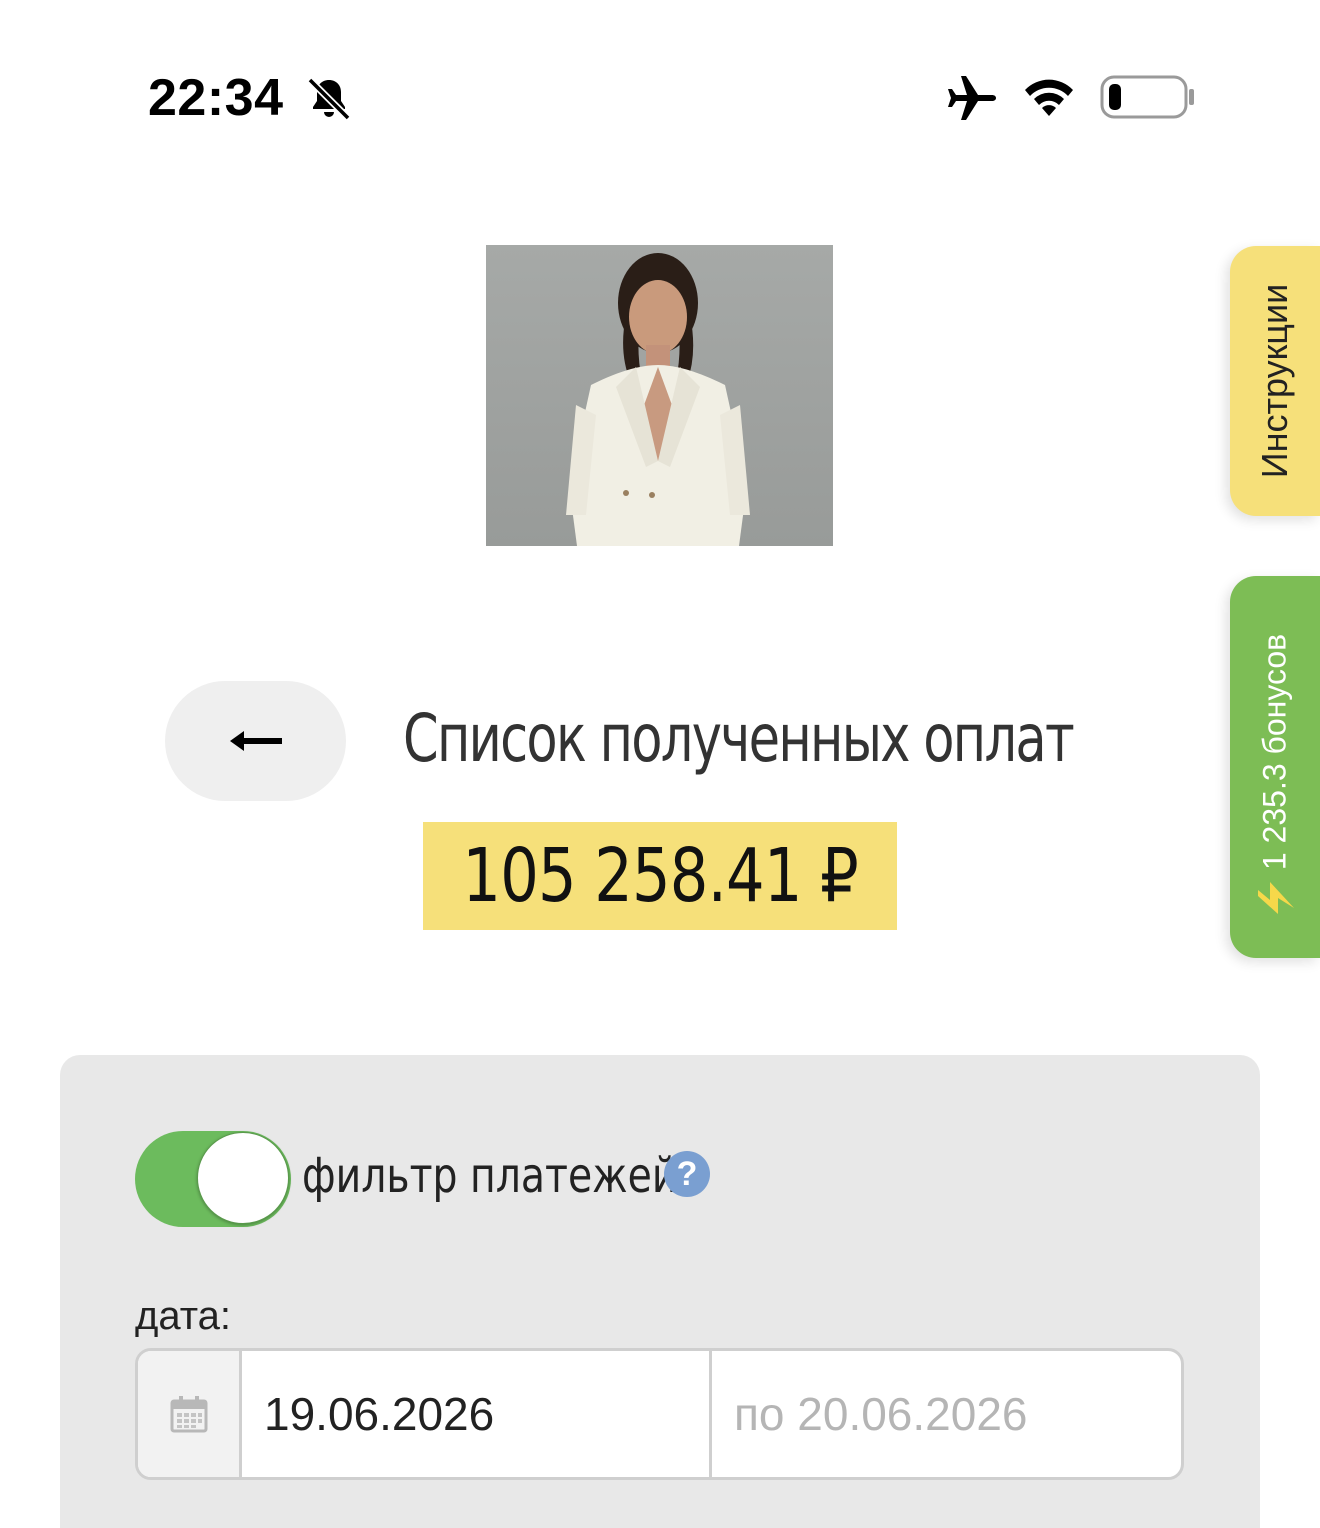 The image size is (1320, 1528). I want to click on back-button, so click(255, 741).